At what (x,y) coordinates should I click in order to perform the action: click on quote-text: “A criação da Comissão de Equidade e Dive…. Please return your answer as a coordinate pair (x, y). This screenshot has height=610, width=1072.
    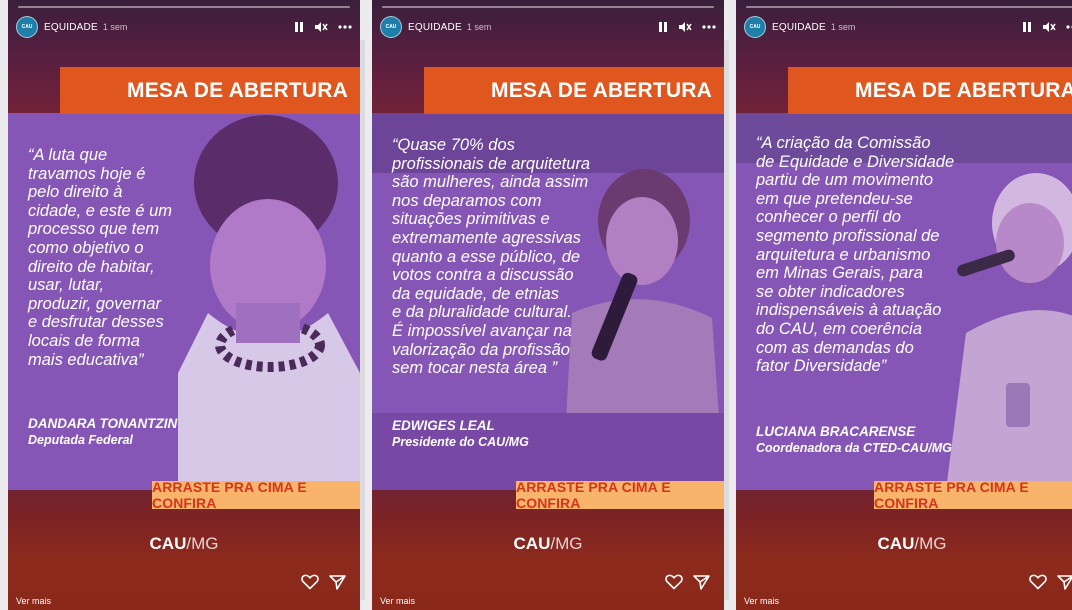
    Looking at the image, I should click on (855, 255).